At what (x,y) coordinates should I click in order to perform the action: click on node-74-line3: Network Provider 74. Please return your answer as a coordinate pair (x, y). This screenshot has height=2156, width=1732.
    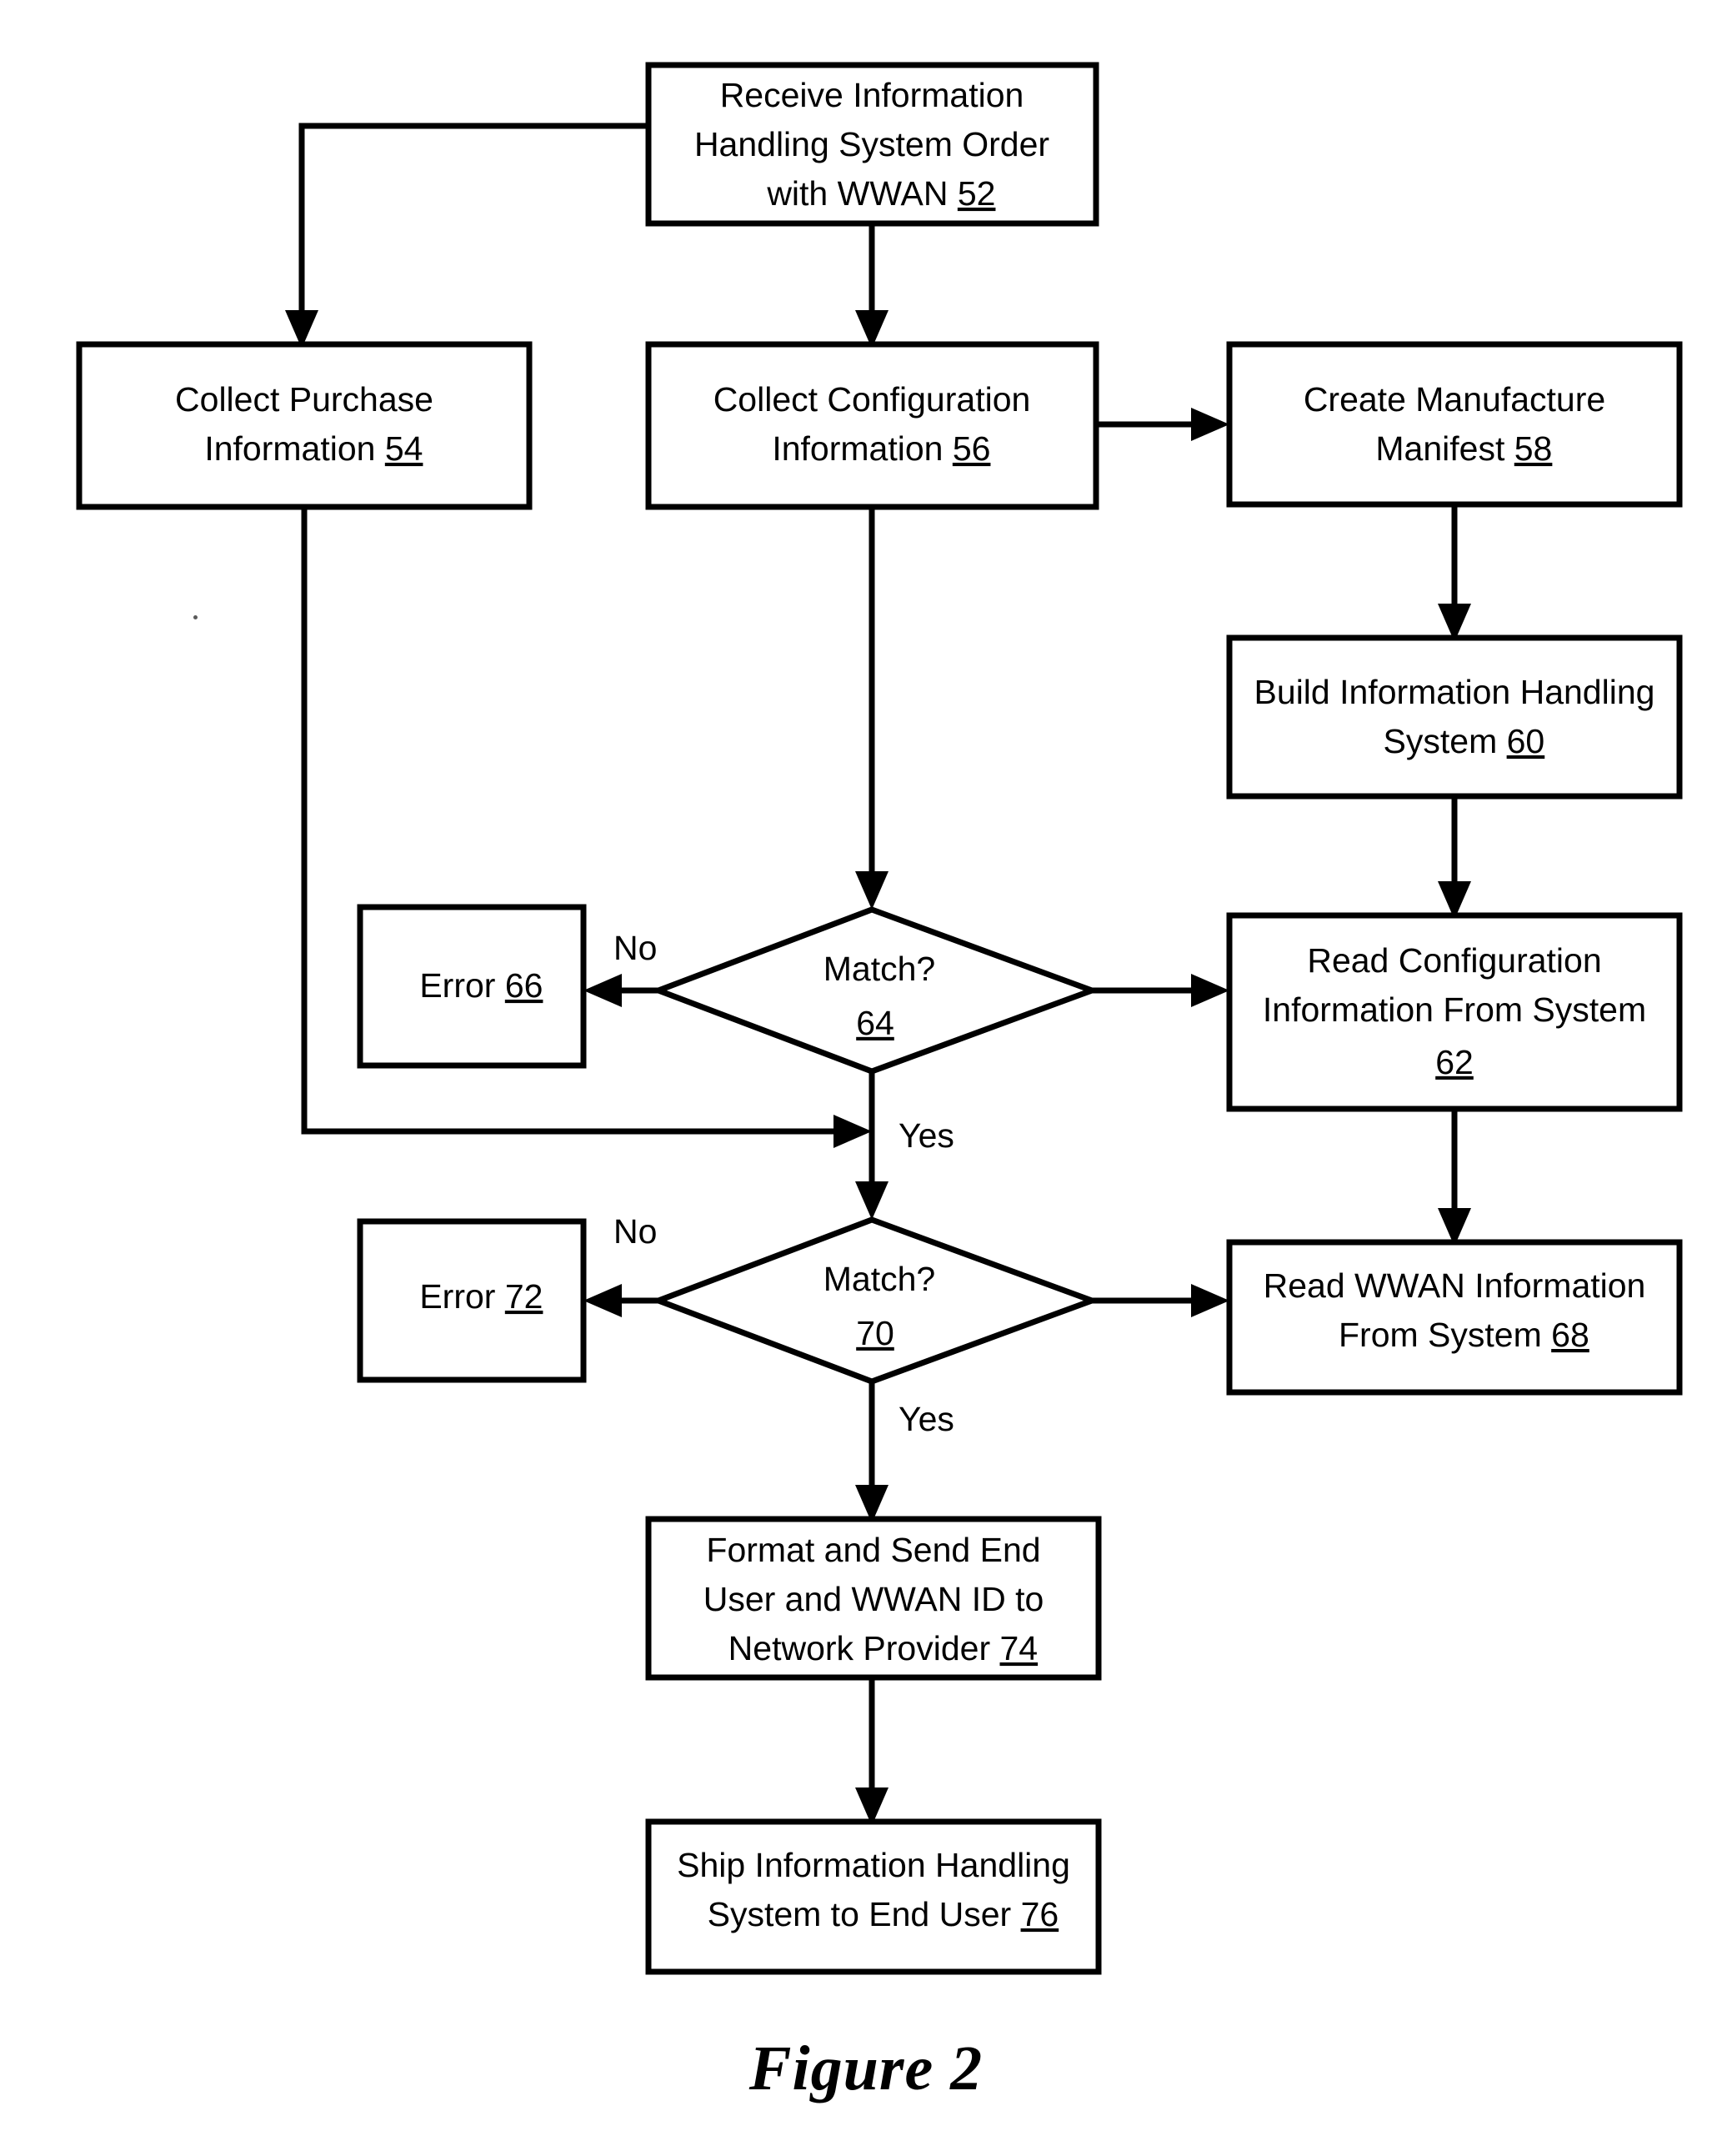
    Looking at the image, I should click on (873, 1648).